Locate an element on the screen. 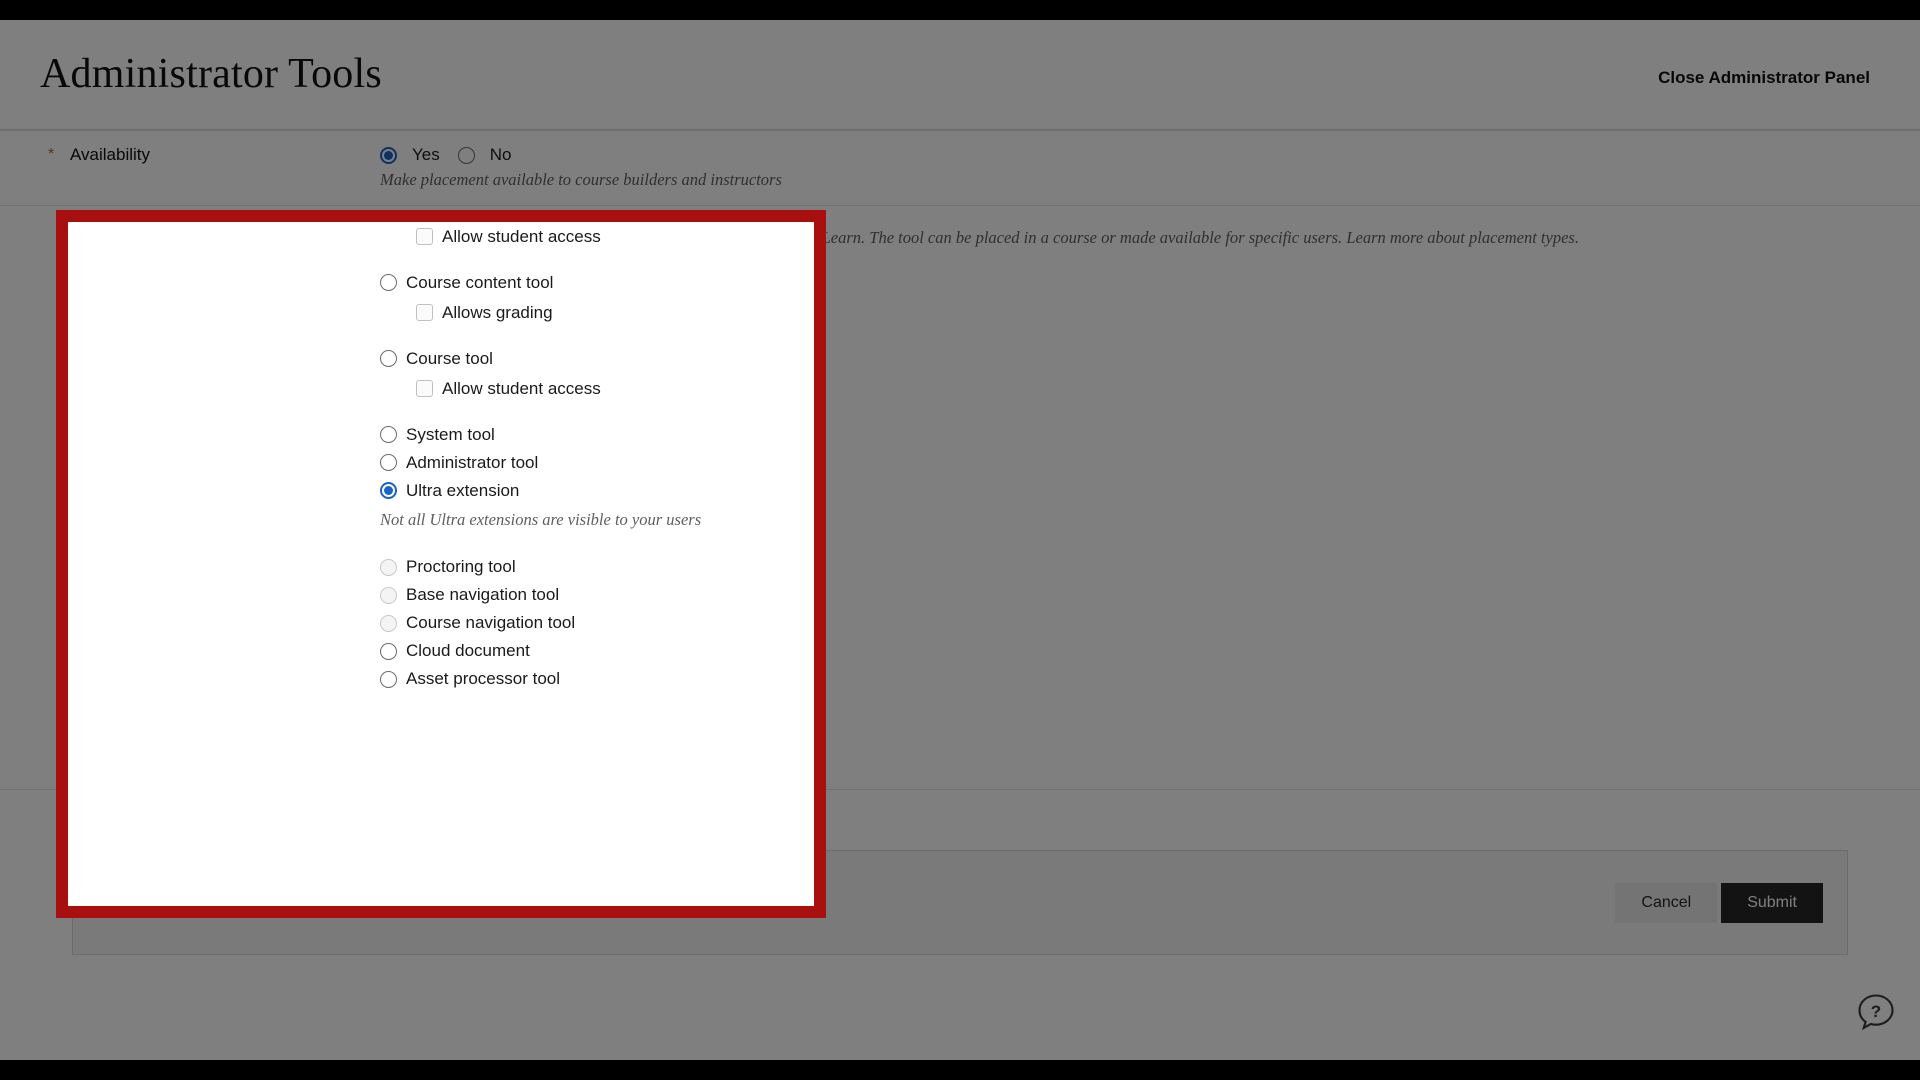 Image resolution: width=1920 pixels, height=1080 pixels. radio-course-tool-revealed is located at coordinates (388, 359).